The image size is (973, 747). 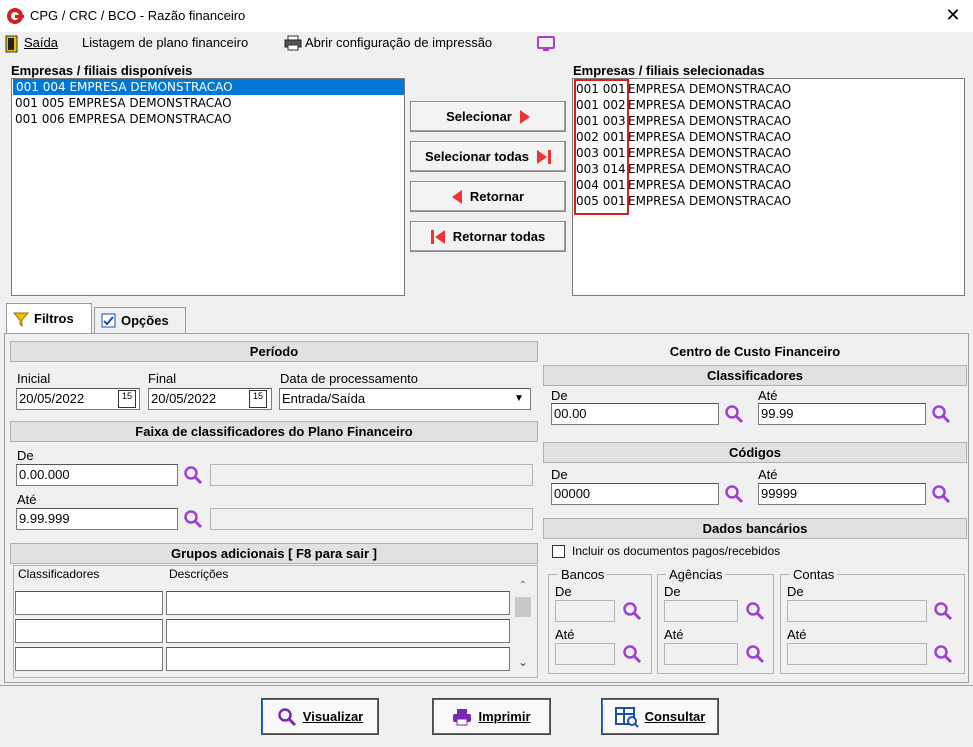 I want to click on cost-codes-from-input: 00000, so click(x=635, y=494).